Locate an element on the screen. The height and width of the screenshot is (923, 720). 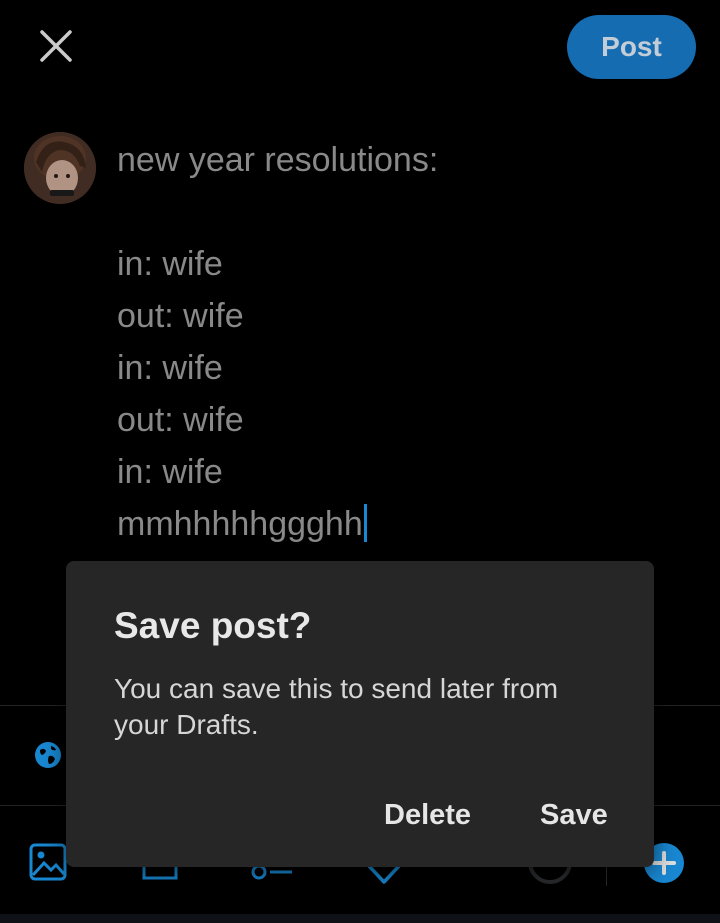
delete-button: Delete is located at coordinates (427, 815).